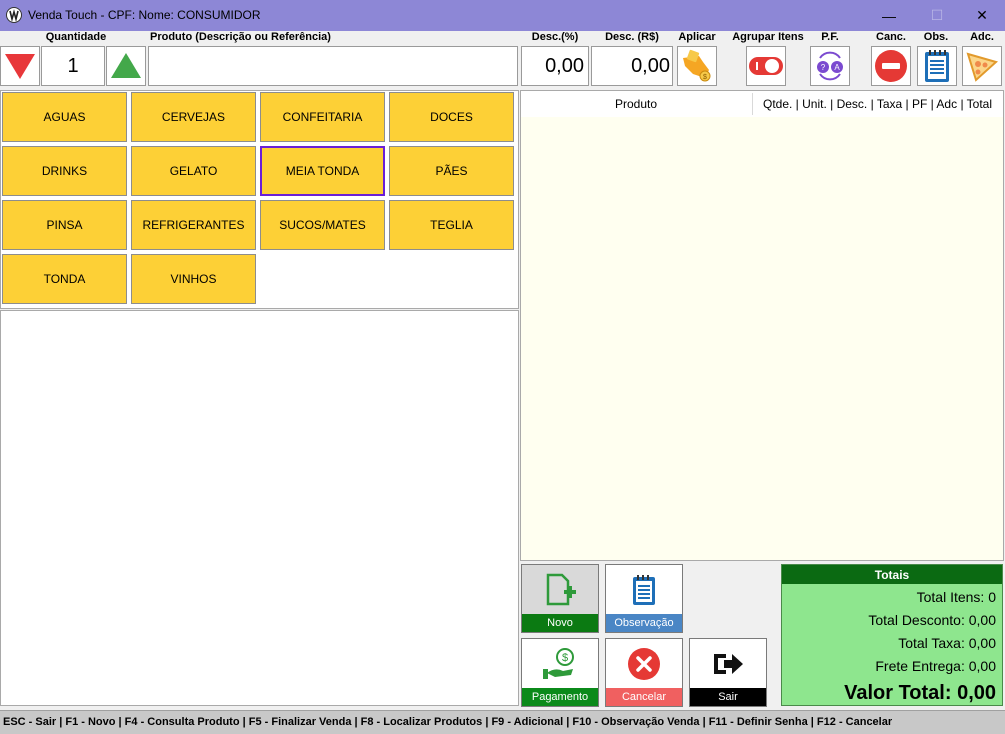 This screenshot has height=734, width=1005. I want to click on desc-rs-label: Desc. (R$), so click(632, 37).